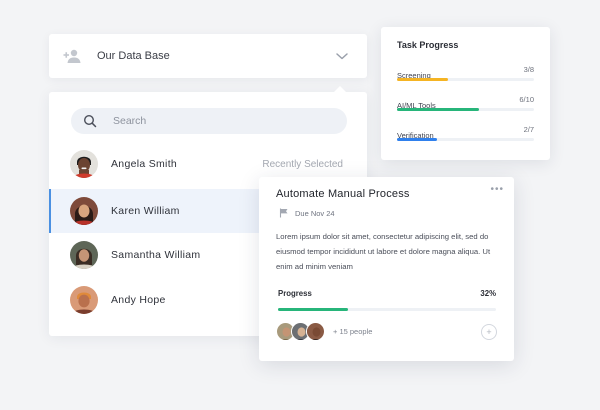  Describe the element at coordinates (73, 56) in the screenshot. I see `add-user-icon` at that location.